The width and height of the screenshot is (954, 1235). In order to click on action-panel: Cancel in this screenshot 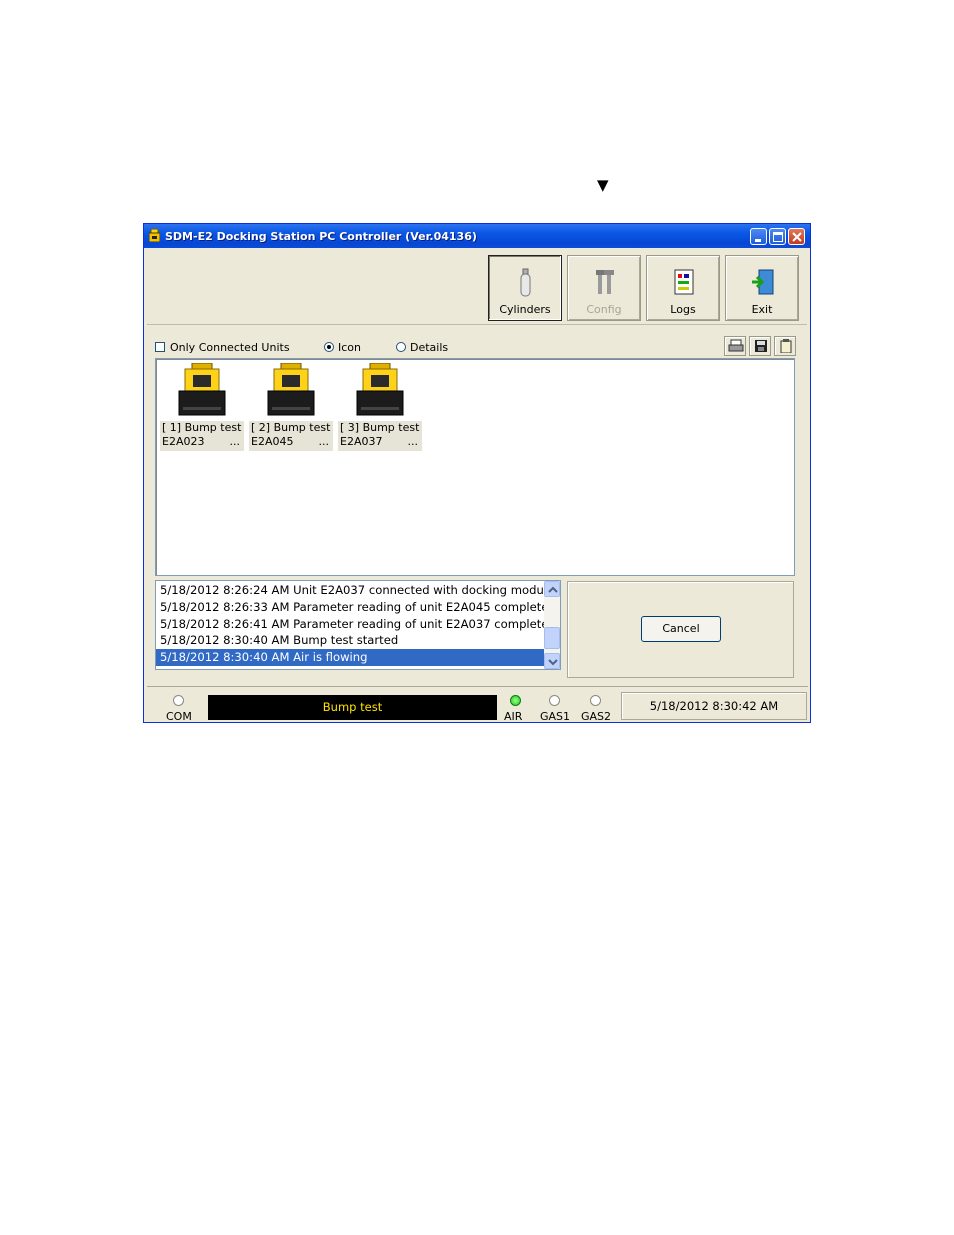, I will do `click(680, 629)`.